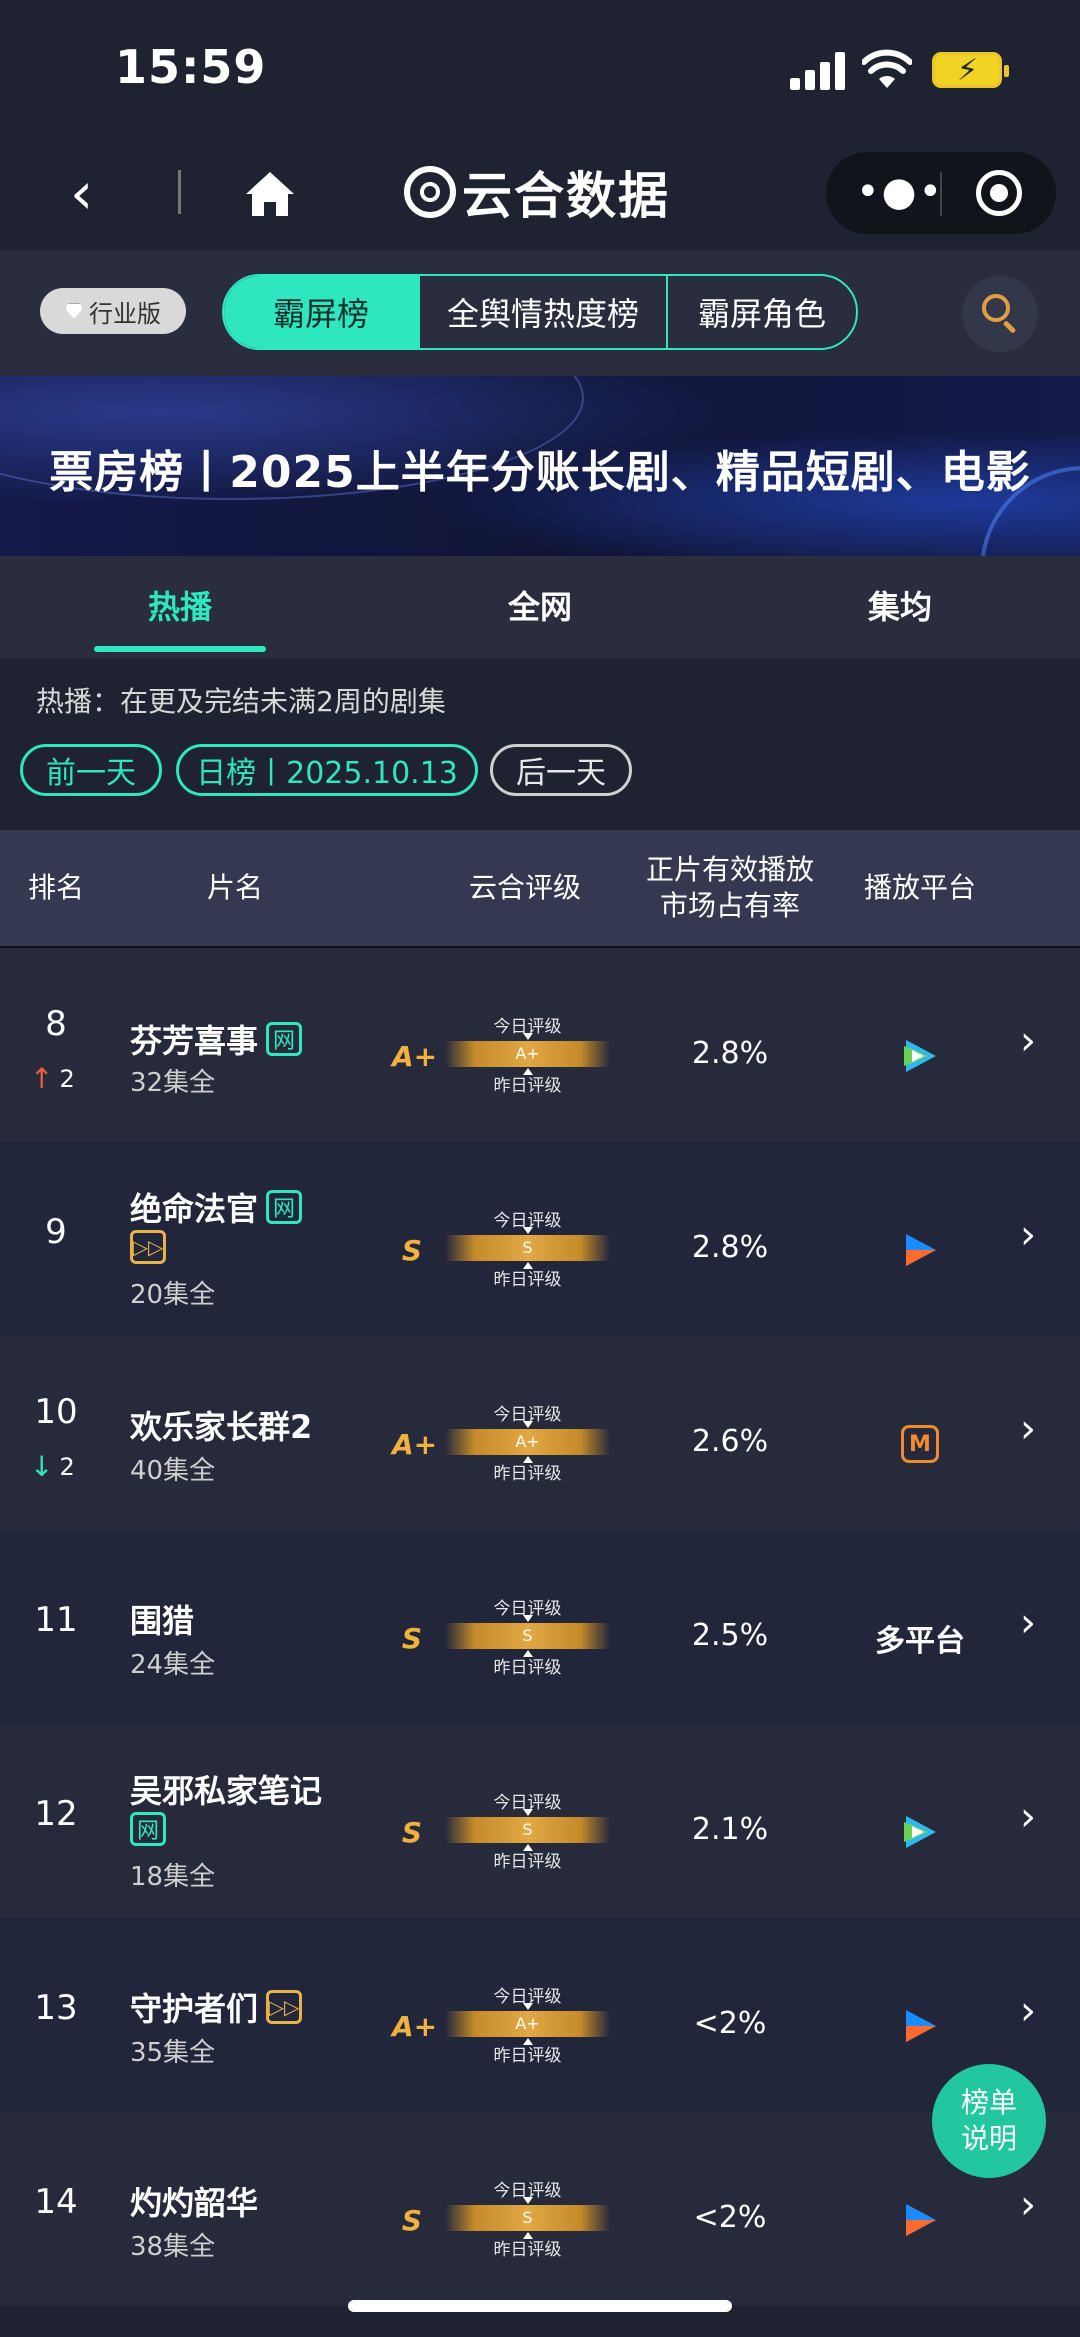 The height and width of the screenshot is (2337, 1080). I want to click on tab-quanyuqing: 全舆情热度榜, so click(542, 312).